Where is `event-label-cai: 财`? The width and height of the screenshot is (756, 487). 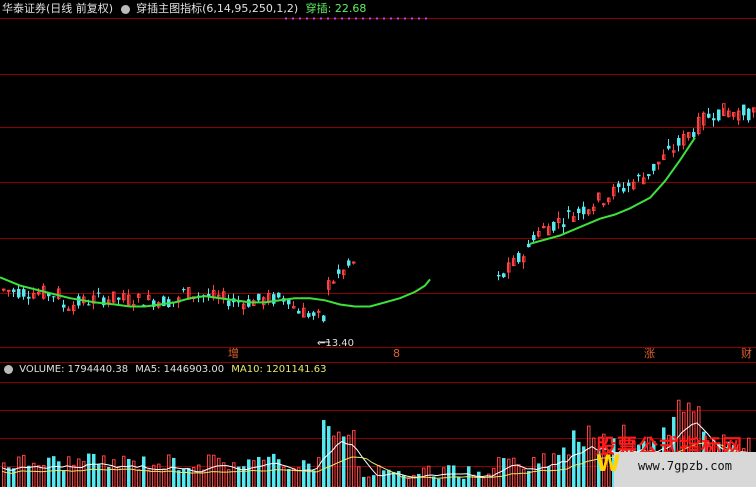 event-label-cai: 财 is located at coordinates (746, 353).